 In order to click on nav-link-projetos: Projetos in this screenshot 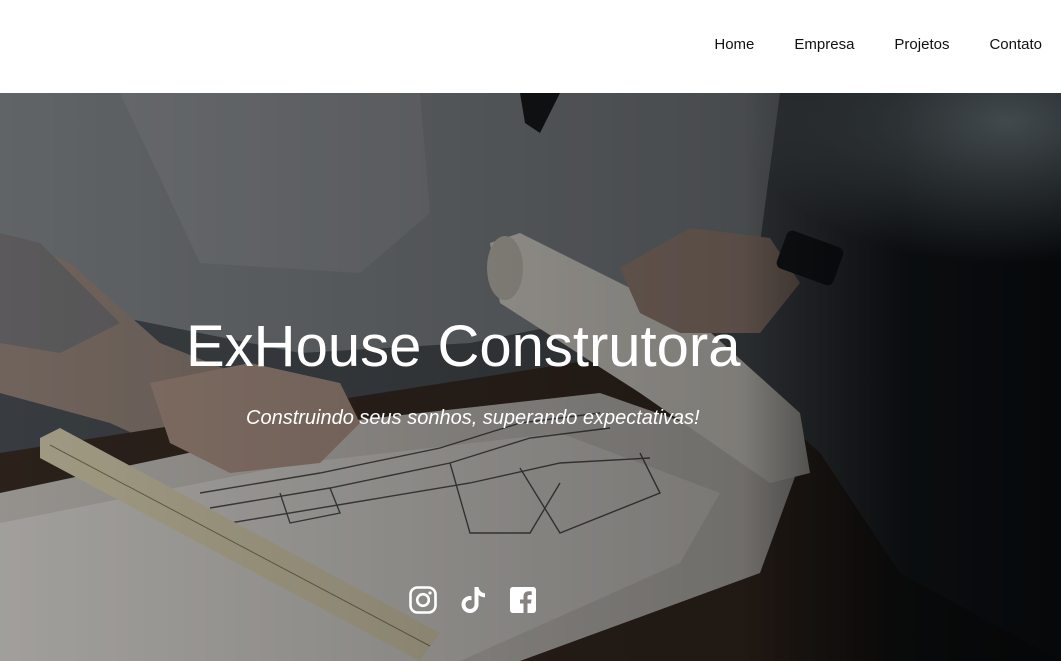, I will do `click(921, 45)`.